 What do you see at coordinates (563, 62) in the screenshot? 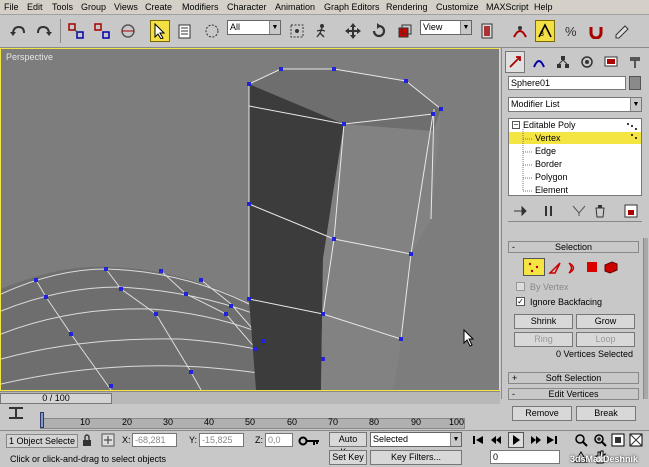
I see `tab-hierarchy` at bounding box center [563, 62].